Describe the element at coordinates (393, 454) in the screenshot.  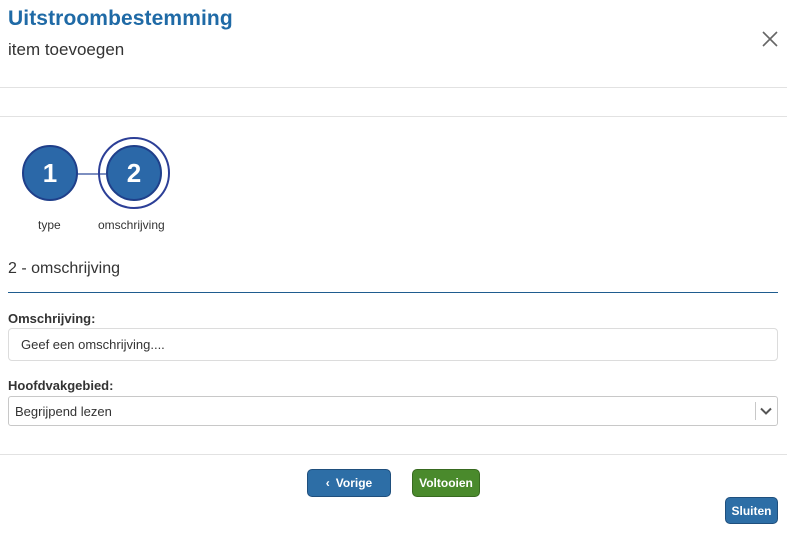
I see `footer-divider` at that location.